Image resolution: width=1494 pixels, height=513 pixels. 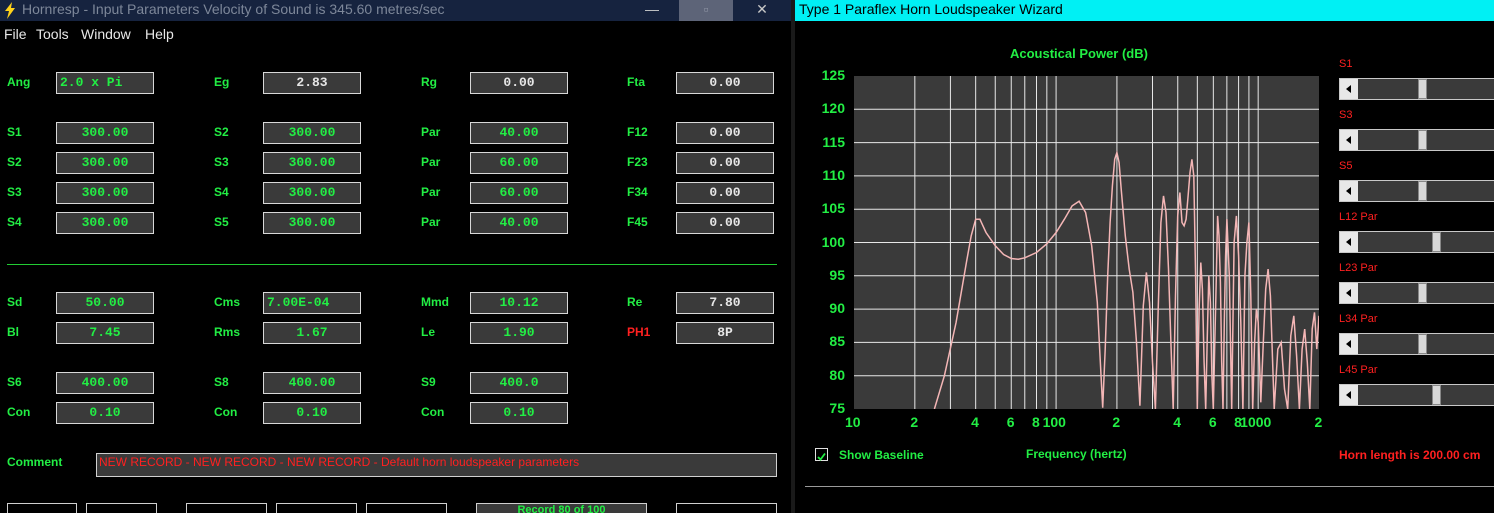 I want to click on slider-l12-par, so click(x=1416, y=242).